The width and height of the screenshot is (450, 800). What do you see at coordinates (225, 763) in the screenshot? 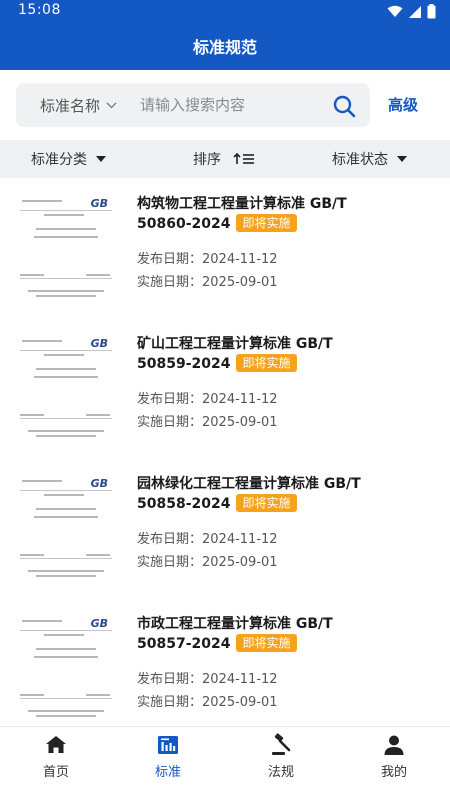
I see `bottom-tab-bar: 首页 标准 法规 我的` at bounding box center [225, 763].